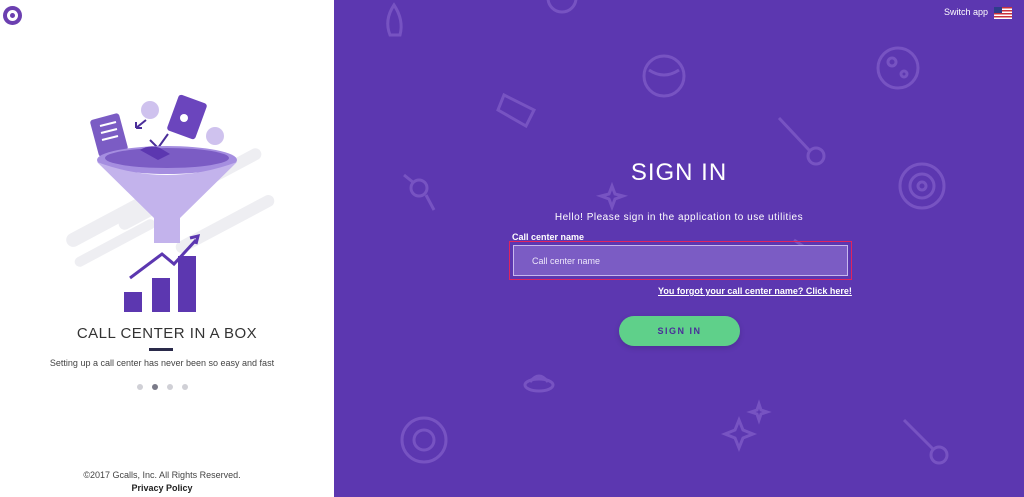 Image resolution: width=1024 pixels, height=497 pixels. I want to click on slide-title: CALL CENTER IN A BOX, so click(167, 333).